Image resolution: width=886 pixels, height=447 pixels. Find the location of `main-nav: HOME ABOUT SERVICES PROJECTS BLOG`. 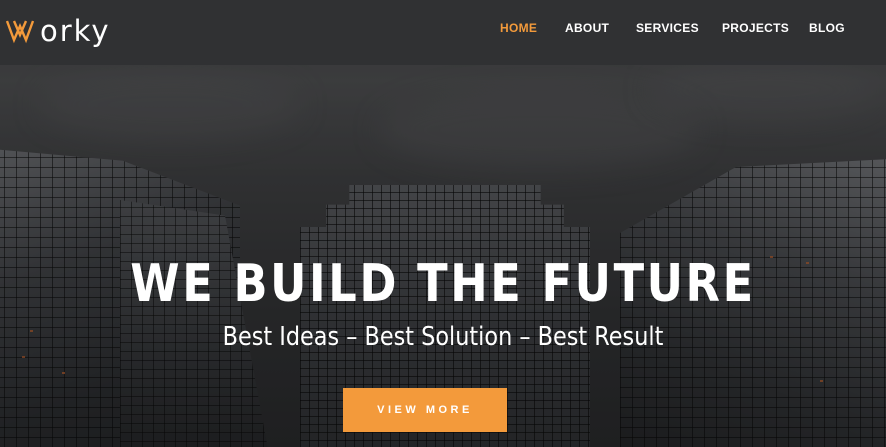

main-nav: HOME ABOUT SERVICES PROJECTS BLOG is located at coordinates (443, 31).